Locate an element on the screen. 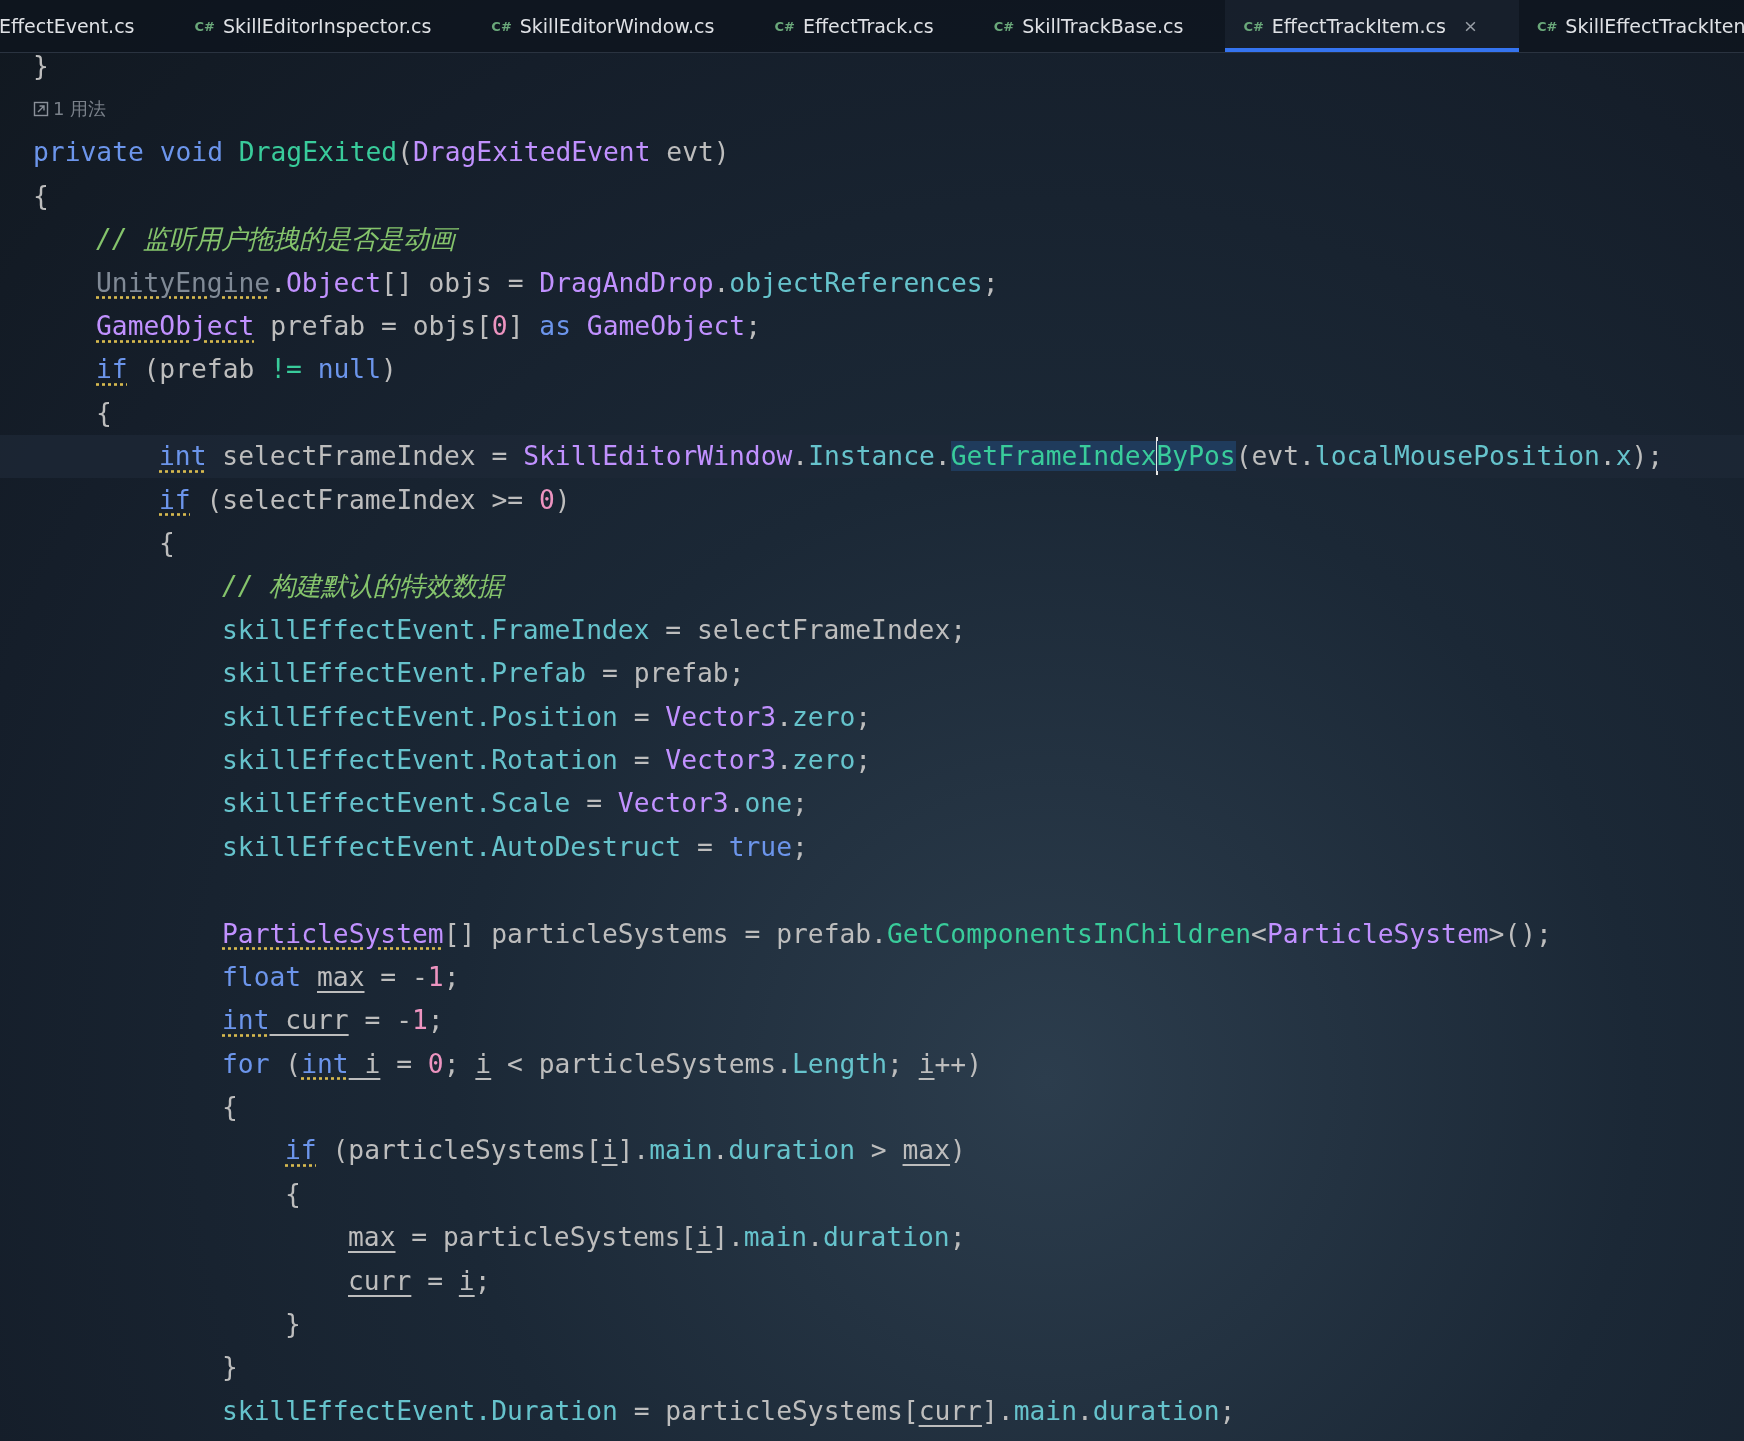 The width and height of the screenshot is (1744, 1441). file-tab: C# SkillTrackBase.cs is located at coordinates (1100, 26).